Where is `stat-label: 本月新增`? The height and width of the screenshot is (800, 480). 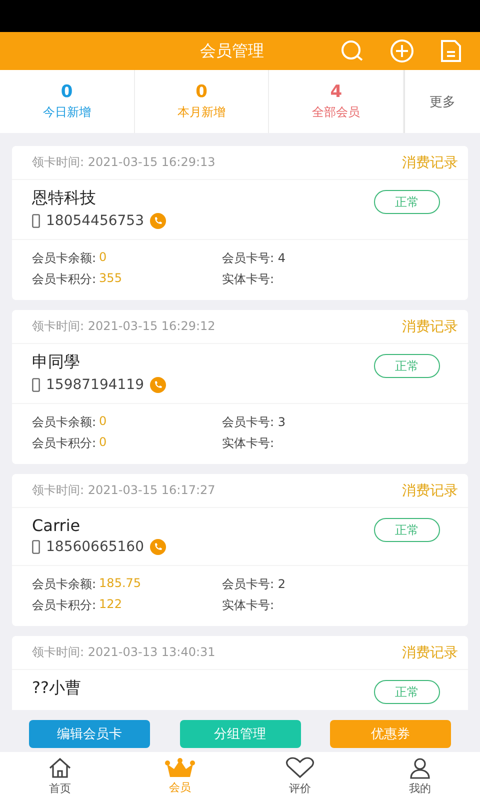 stat-label: 本月新增 is located at coordinates (202, 112).